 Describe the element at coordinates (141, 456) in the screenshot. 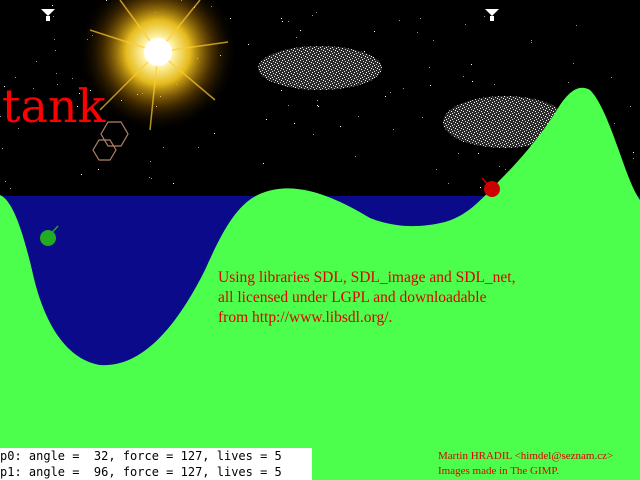

I see `player-0-status: p0: angle = 32, force = 127, lives = 5` at that location.